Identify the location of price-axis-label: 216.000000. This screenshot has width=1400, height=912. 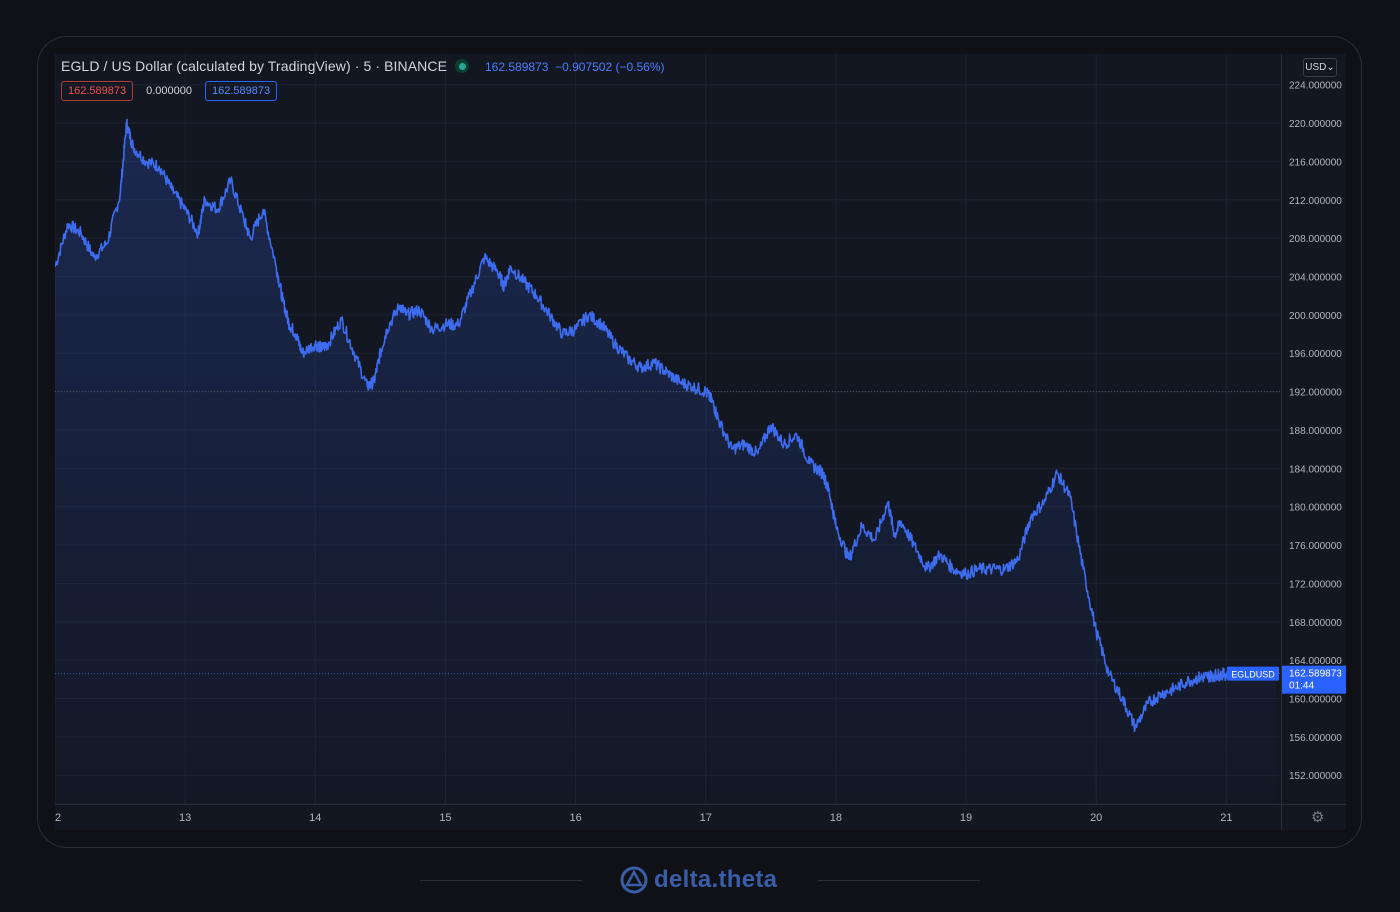
(1315, 162).